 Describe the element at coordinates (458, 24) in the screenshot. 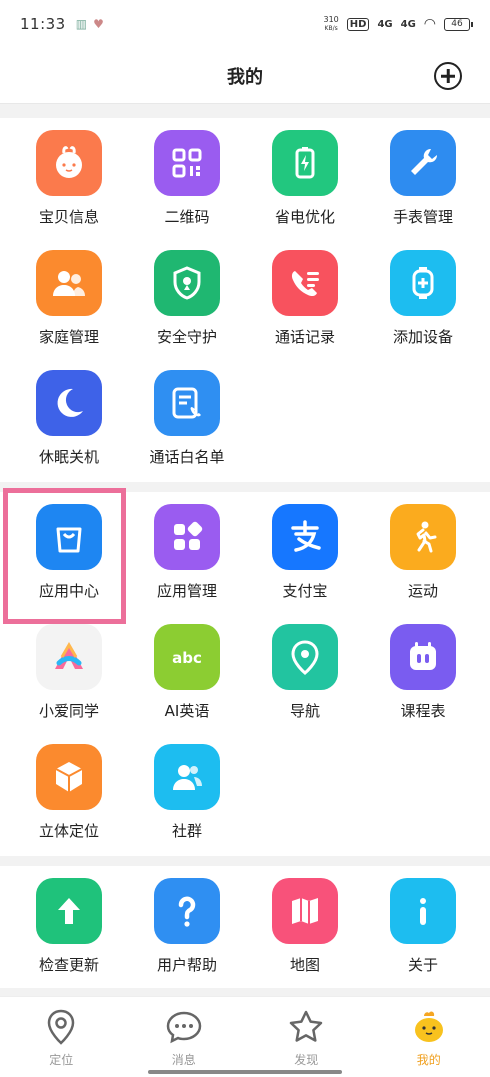

I see `battery-icon: 46` at that location.